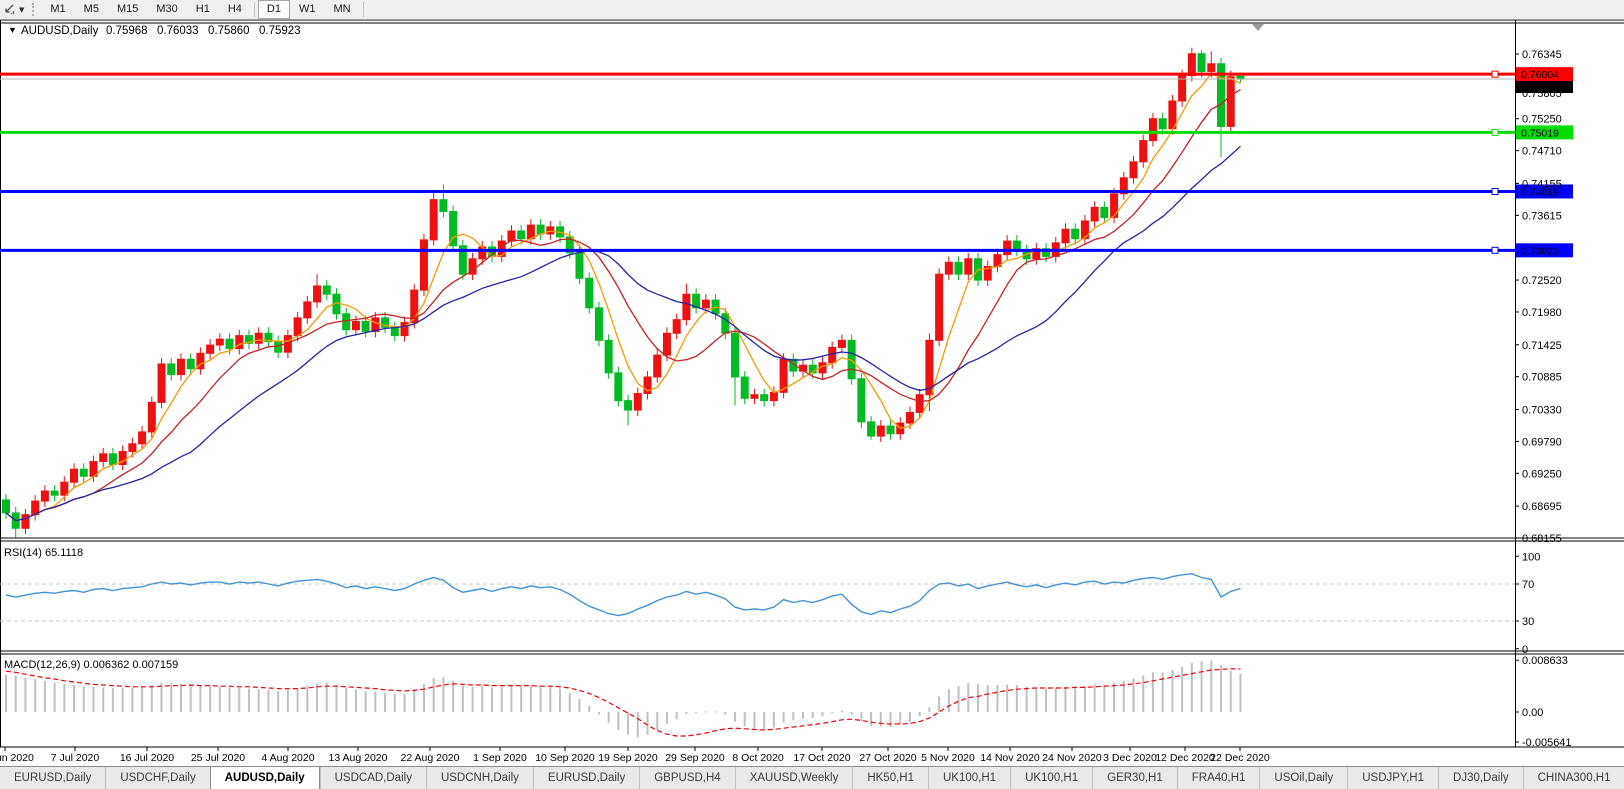 This screenshot has height=789, width=1624. What do you see at coordinates (1542, 539) in the screenshot?
I see `svg-text: 0.68155` at bounding box center [1542, 539].